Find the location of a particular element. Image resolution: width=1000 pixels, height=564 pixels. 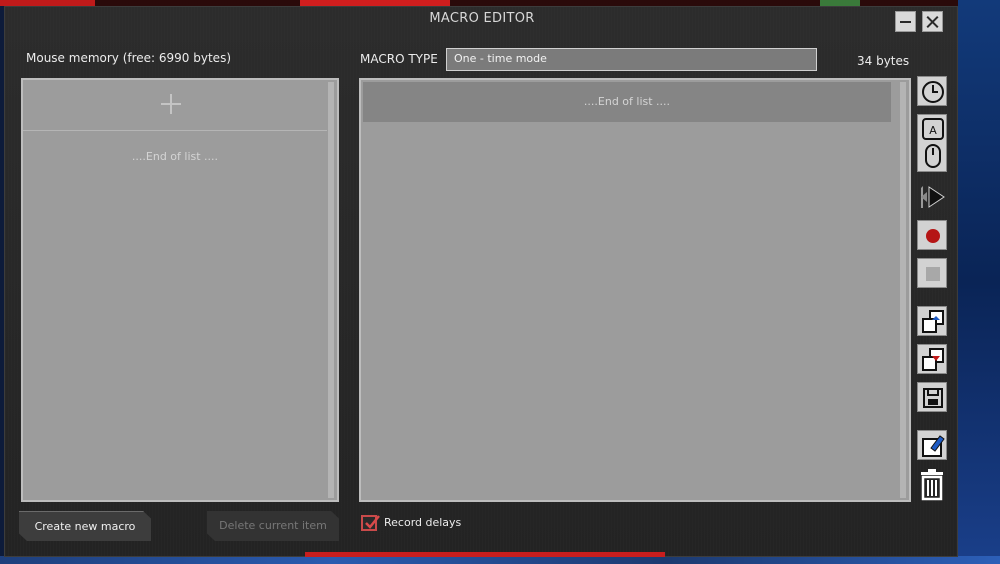

minimize-button is located at coordinates (905, 21).